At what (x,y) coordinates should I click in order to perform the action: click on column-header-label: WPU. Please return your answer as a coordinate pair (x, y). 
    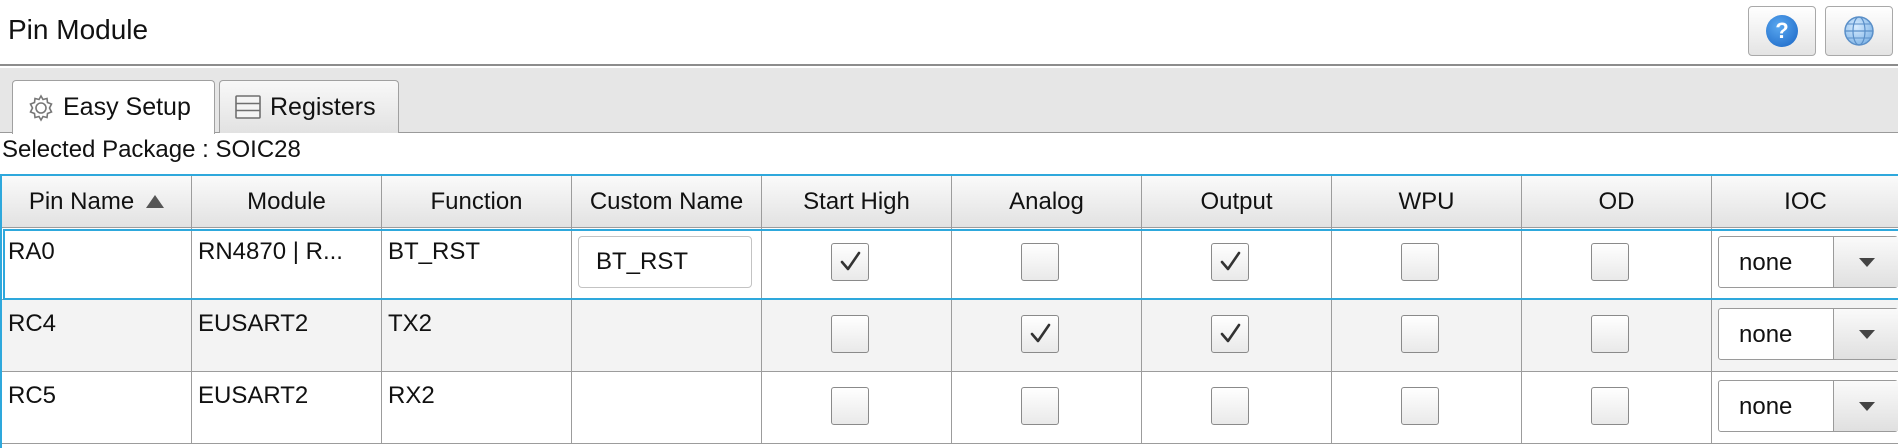
    Looking at the image, I should click on (1426, 201).